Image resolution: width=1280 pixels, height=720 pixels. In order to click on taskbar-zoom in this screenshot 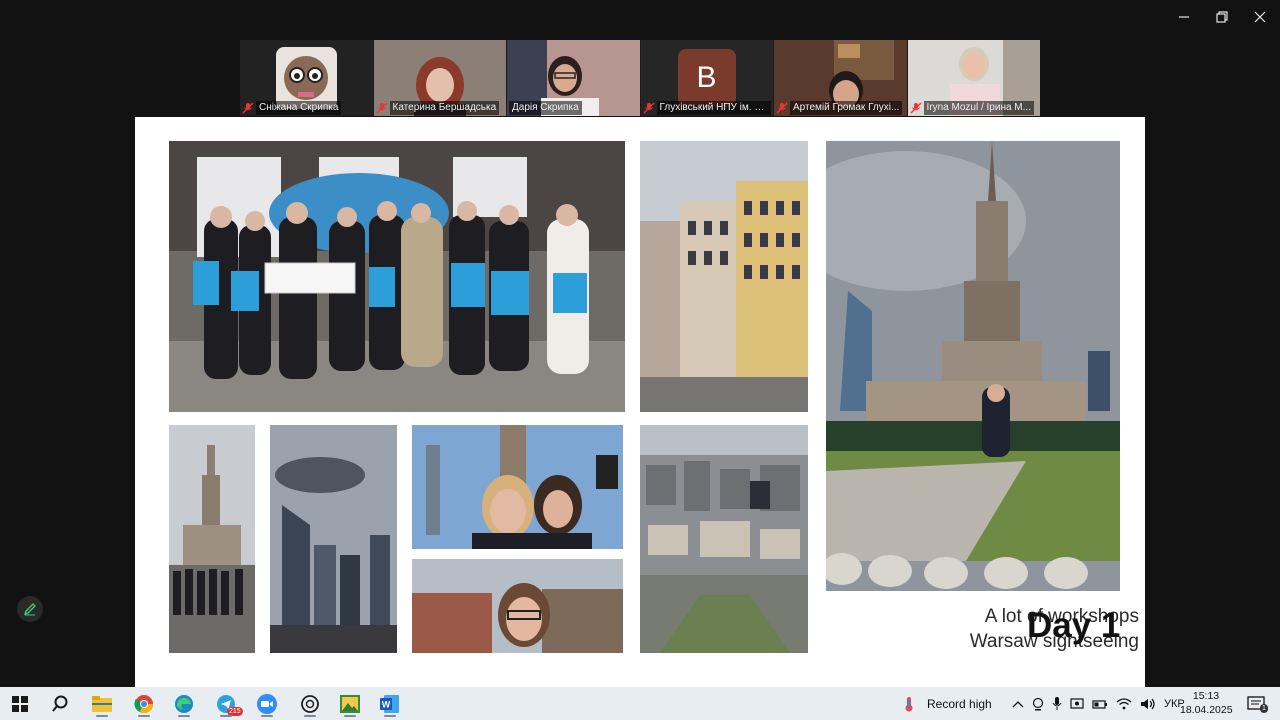, I will do `click(267, 704)`.